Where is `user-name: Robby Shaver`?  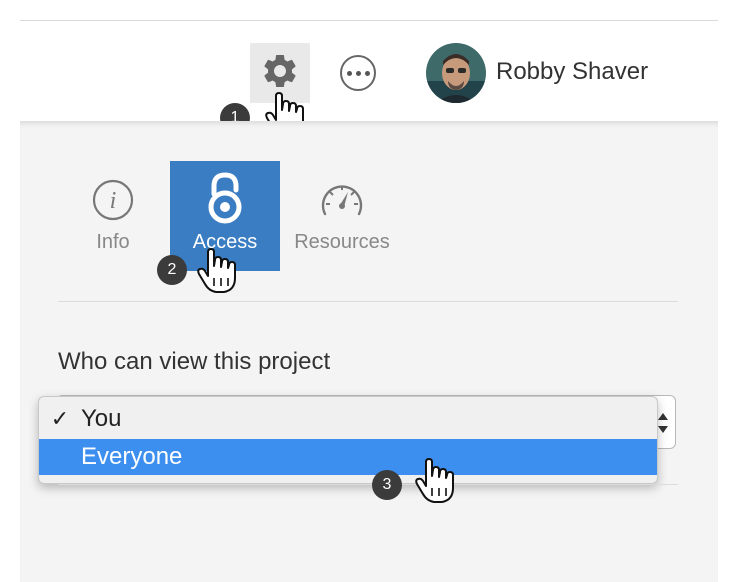
user-name: Robby Shaver is located at coordinates (572, 72).